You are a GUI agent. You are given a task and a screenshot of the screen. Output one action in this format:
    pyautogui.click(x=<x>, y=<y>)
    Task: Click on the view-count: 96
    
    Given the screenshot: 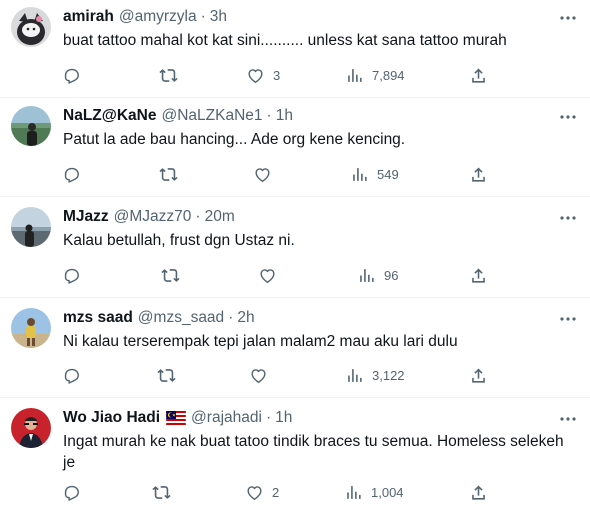 What is the action you would take?
    pyautogui.click(x=391, y=275)
    